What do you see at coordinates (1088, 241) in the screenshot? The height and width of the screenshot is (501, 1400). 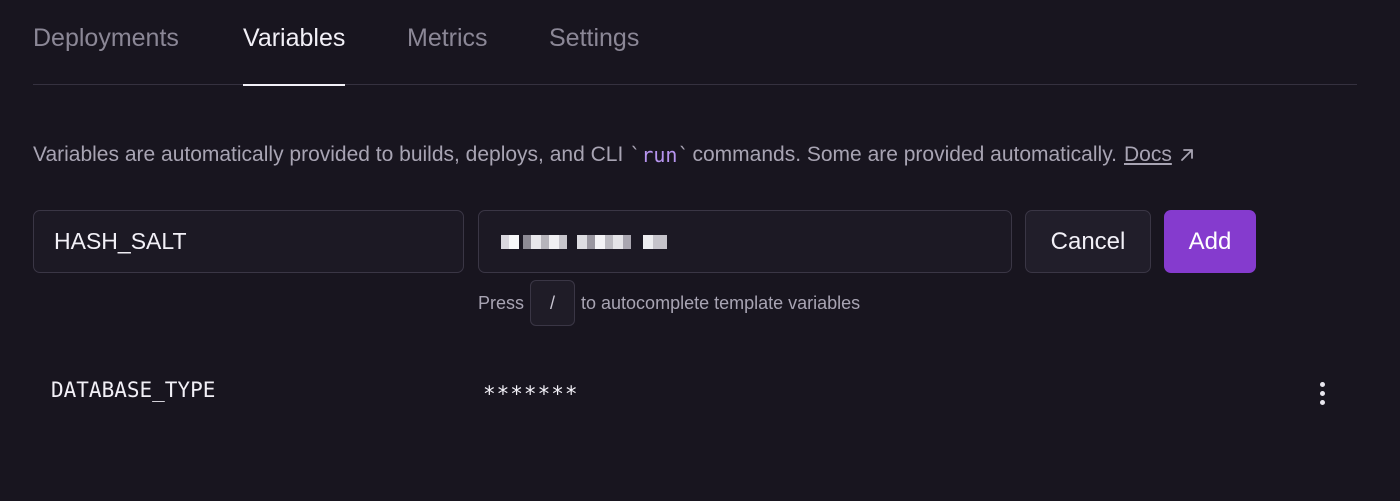 I see `cancel-button: Cancel` at bounding box center [1088, 241].